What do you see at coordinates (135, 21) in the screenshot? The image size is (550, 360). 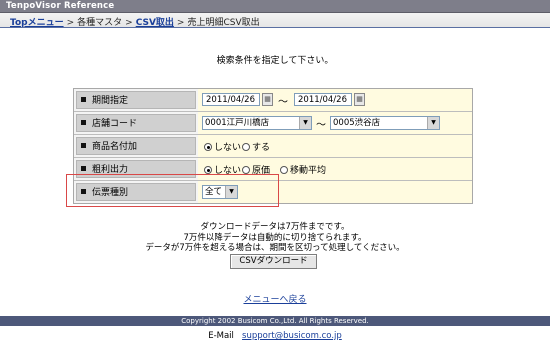 I see `breadcrumb: Topメニュー > 各種マスタ > CSV取出 > 売上明細CSV取出` at bounding box center [135, 21].